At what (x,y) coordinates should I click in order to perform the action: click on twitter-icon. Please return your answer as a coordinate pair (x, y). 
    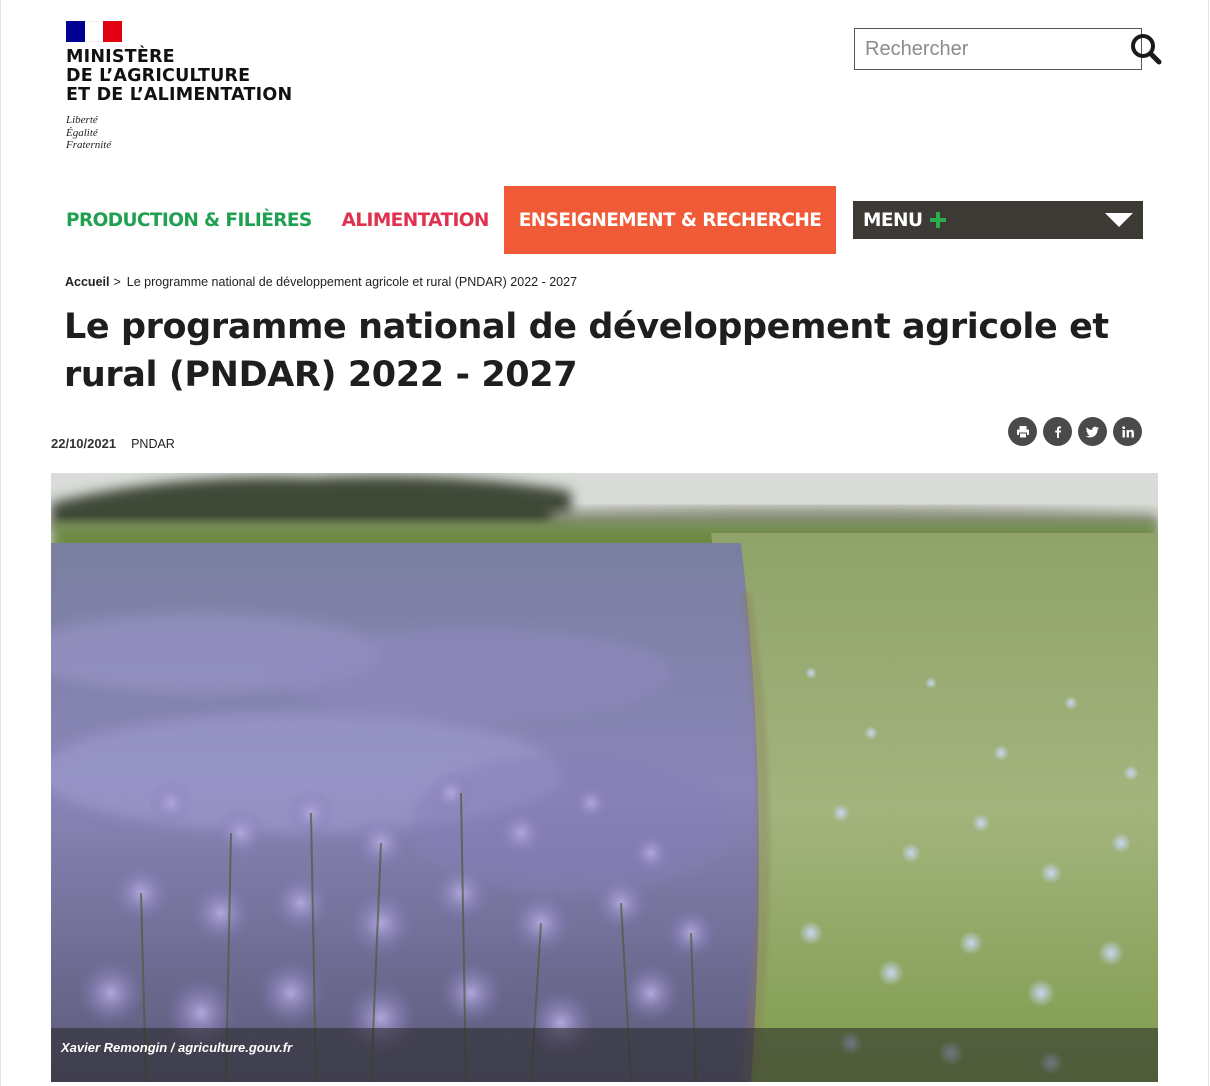
    Looking at the image, I should click on (1092, 431).